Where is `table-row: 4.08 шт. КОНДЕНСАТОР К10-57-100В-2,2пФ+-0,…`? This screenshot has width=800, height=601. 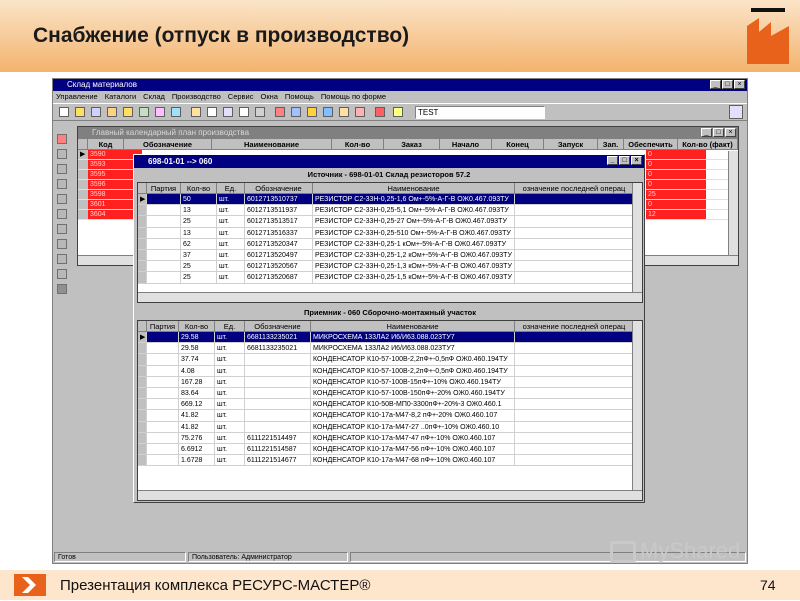 table-row: 4.08 шт. КОНДЕНСАТОР К10-57-100В-2,2пФ+-0,… is located at coordinates (390, 371).